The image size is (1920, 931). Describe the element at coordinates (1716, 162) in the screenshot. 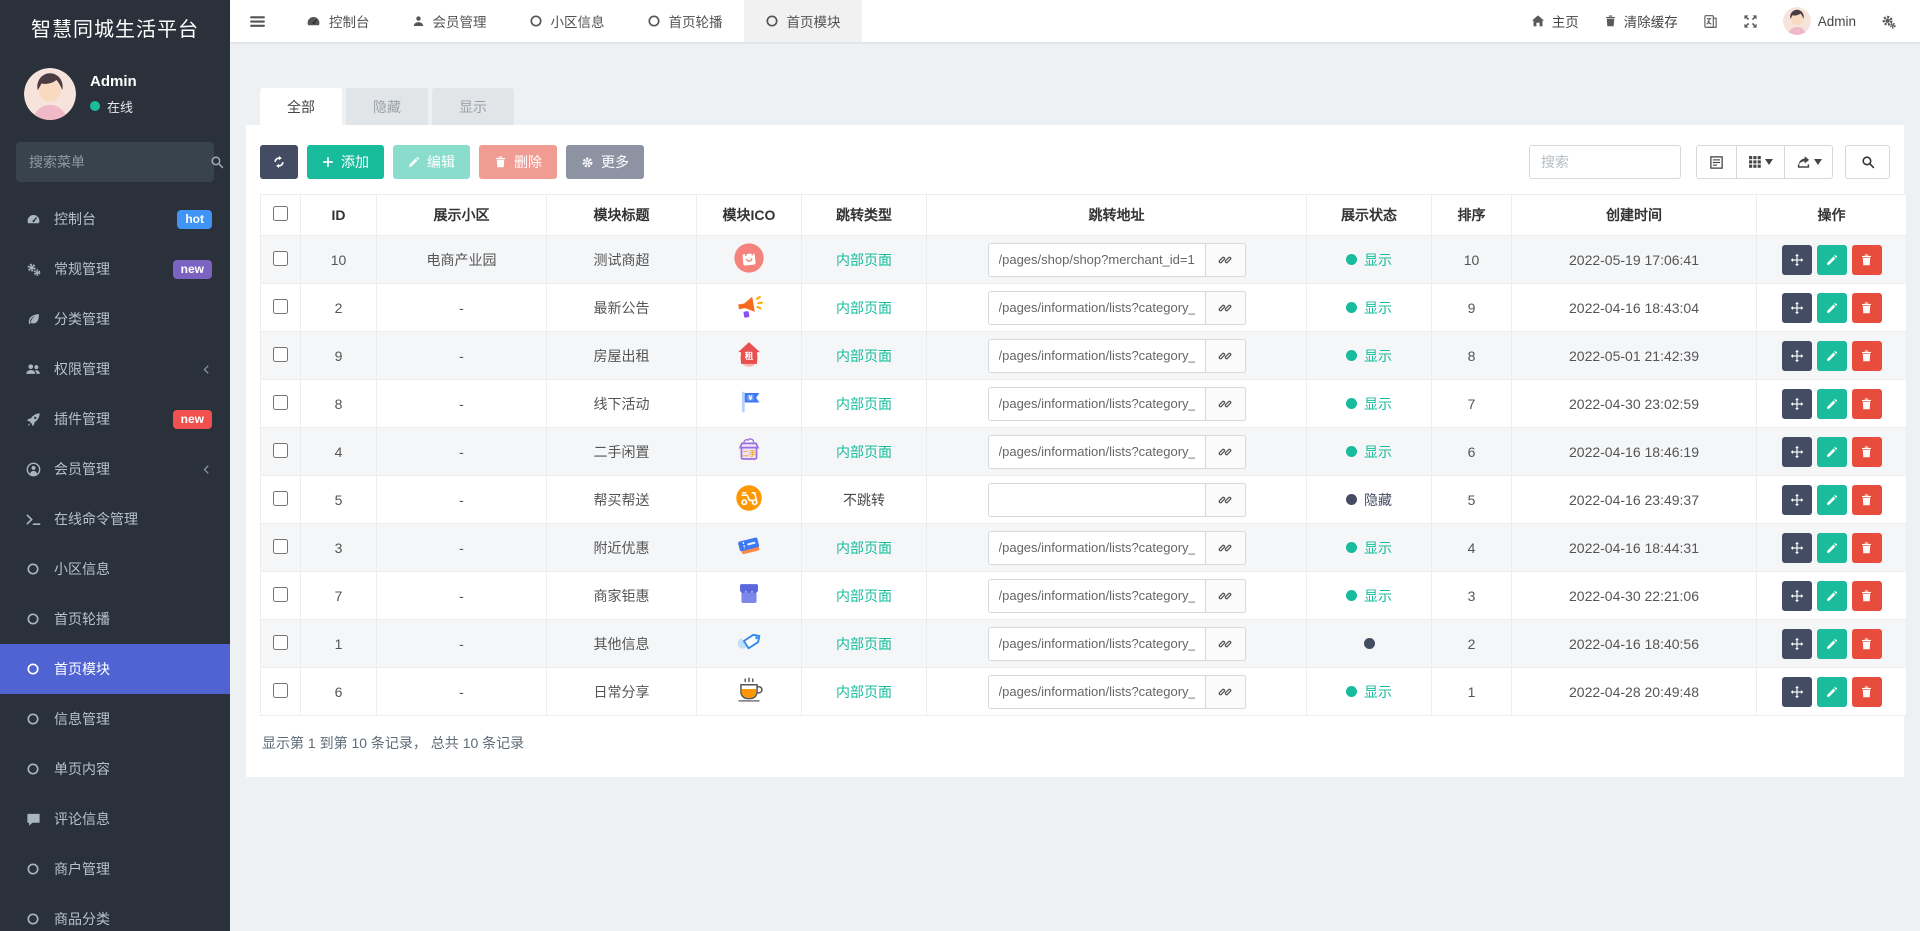

I see `paging-toggle-button` at that location.